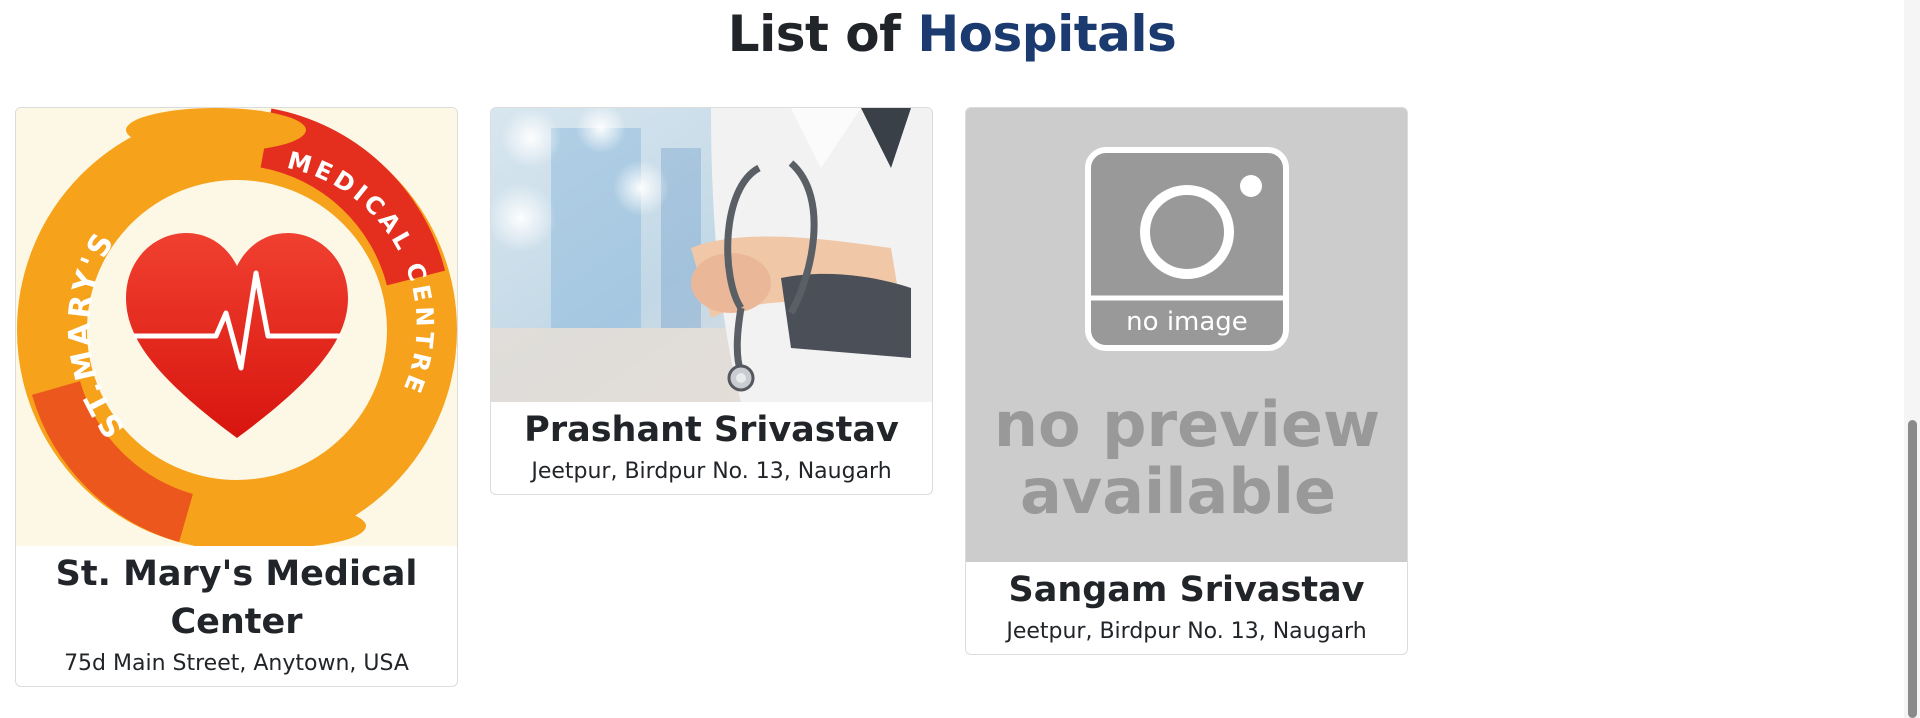 This screenshot has height=718, width=1920. I want to click on st-marys-logo-icon: ST.MARY'S MEDICAL CENTRE, so click(236, 327).